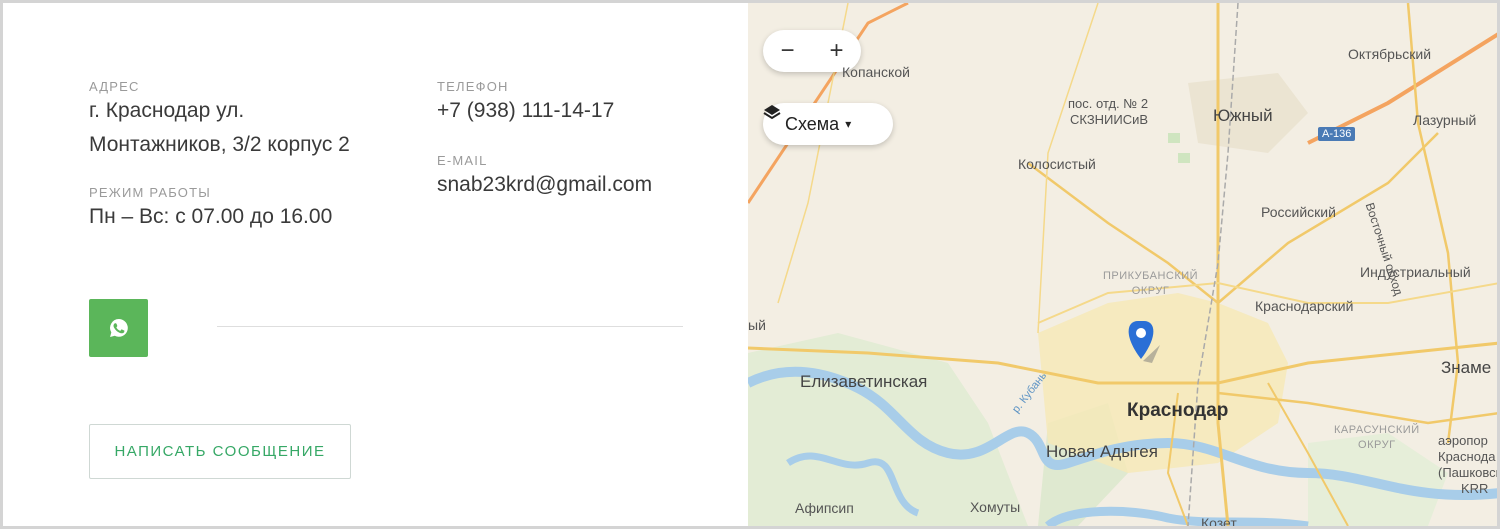  I want to click on phone-label: ТЕЛЕФОН, so click(473, 86).